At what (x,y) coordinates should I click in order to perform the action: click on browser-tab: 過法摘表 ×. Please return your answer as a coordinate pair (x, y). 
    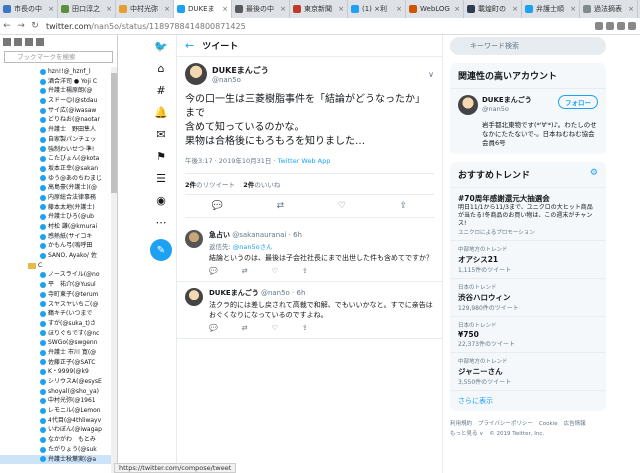
    Looking at the image, I should click on (609, 9).